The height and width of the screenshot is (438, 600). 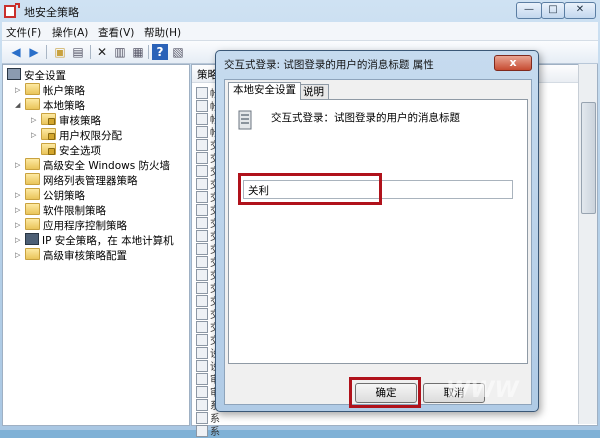 What do you see at coordinates (90, 136) in the screenshot?
I see `tree-item-label: 用户权限分配` at bounding box center [90, 136].